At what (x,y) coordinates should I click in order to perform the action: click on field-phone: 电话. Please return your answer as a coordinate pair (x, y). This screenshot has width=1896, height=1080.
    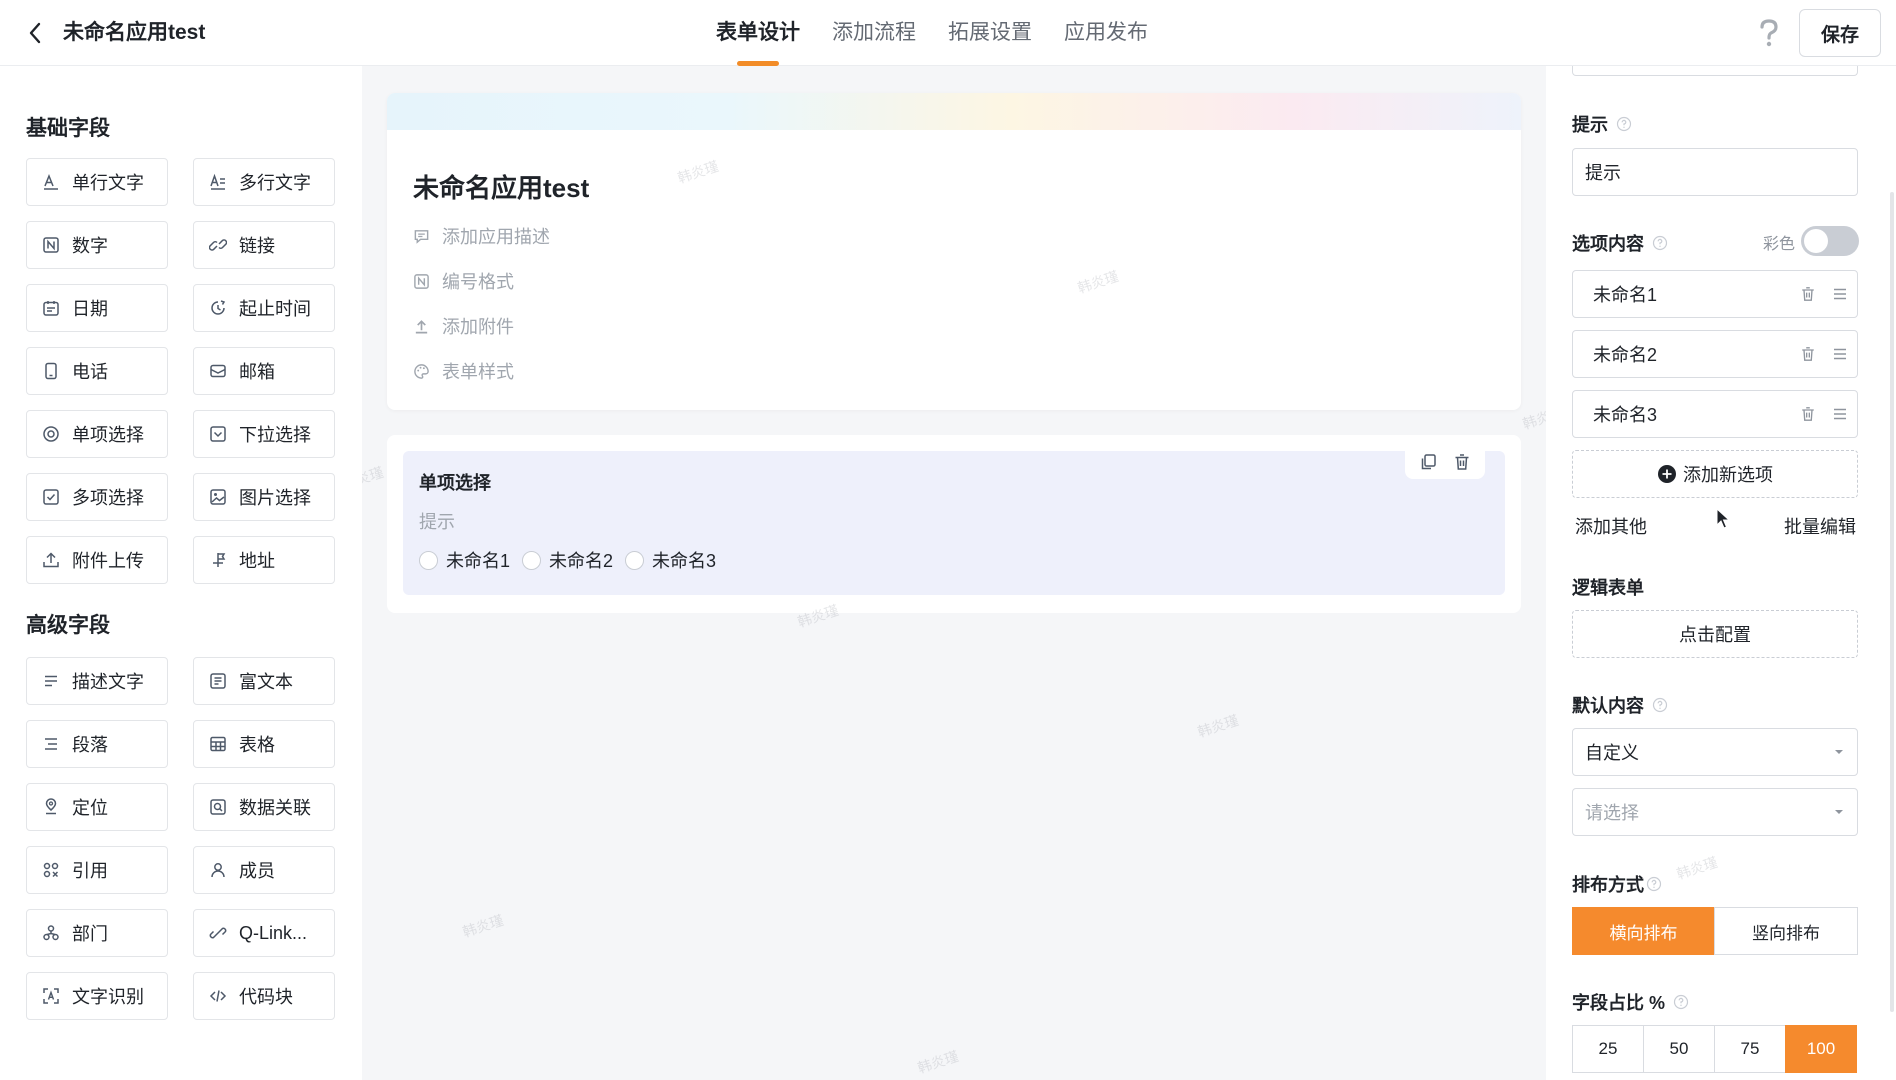
    Looking at the image, I should click on (97, 371).